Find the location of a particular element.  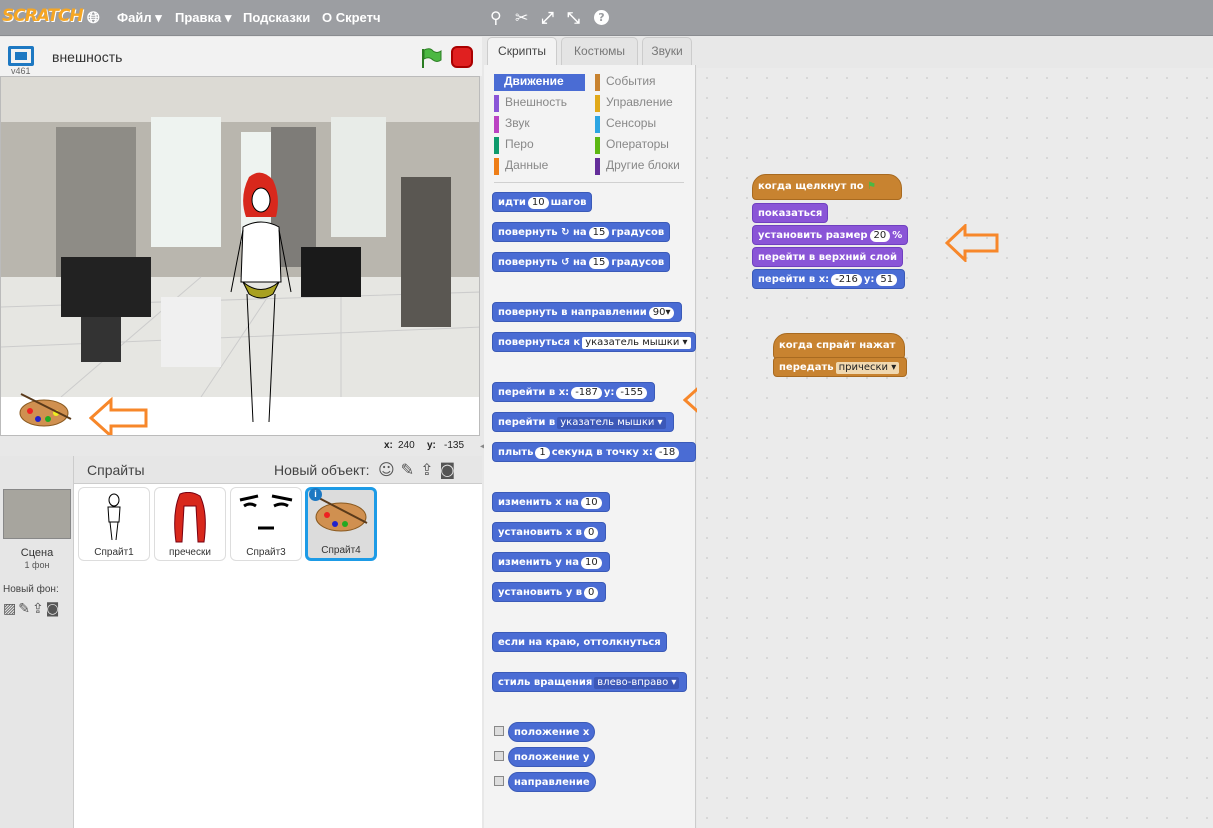

stage-header: внешность is located at coordinates (241, 56).